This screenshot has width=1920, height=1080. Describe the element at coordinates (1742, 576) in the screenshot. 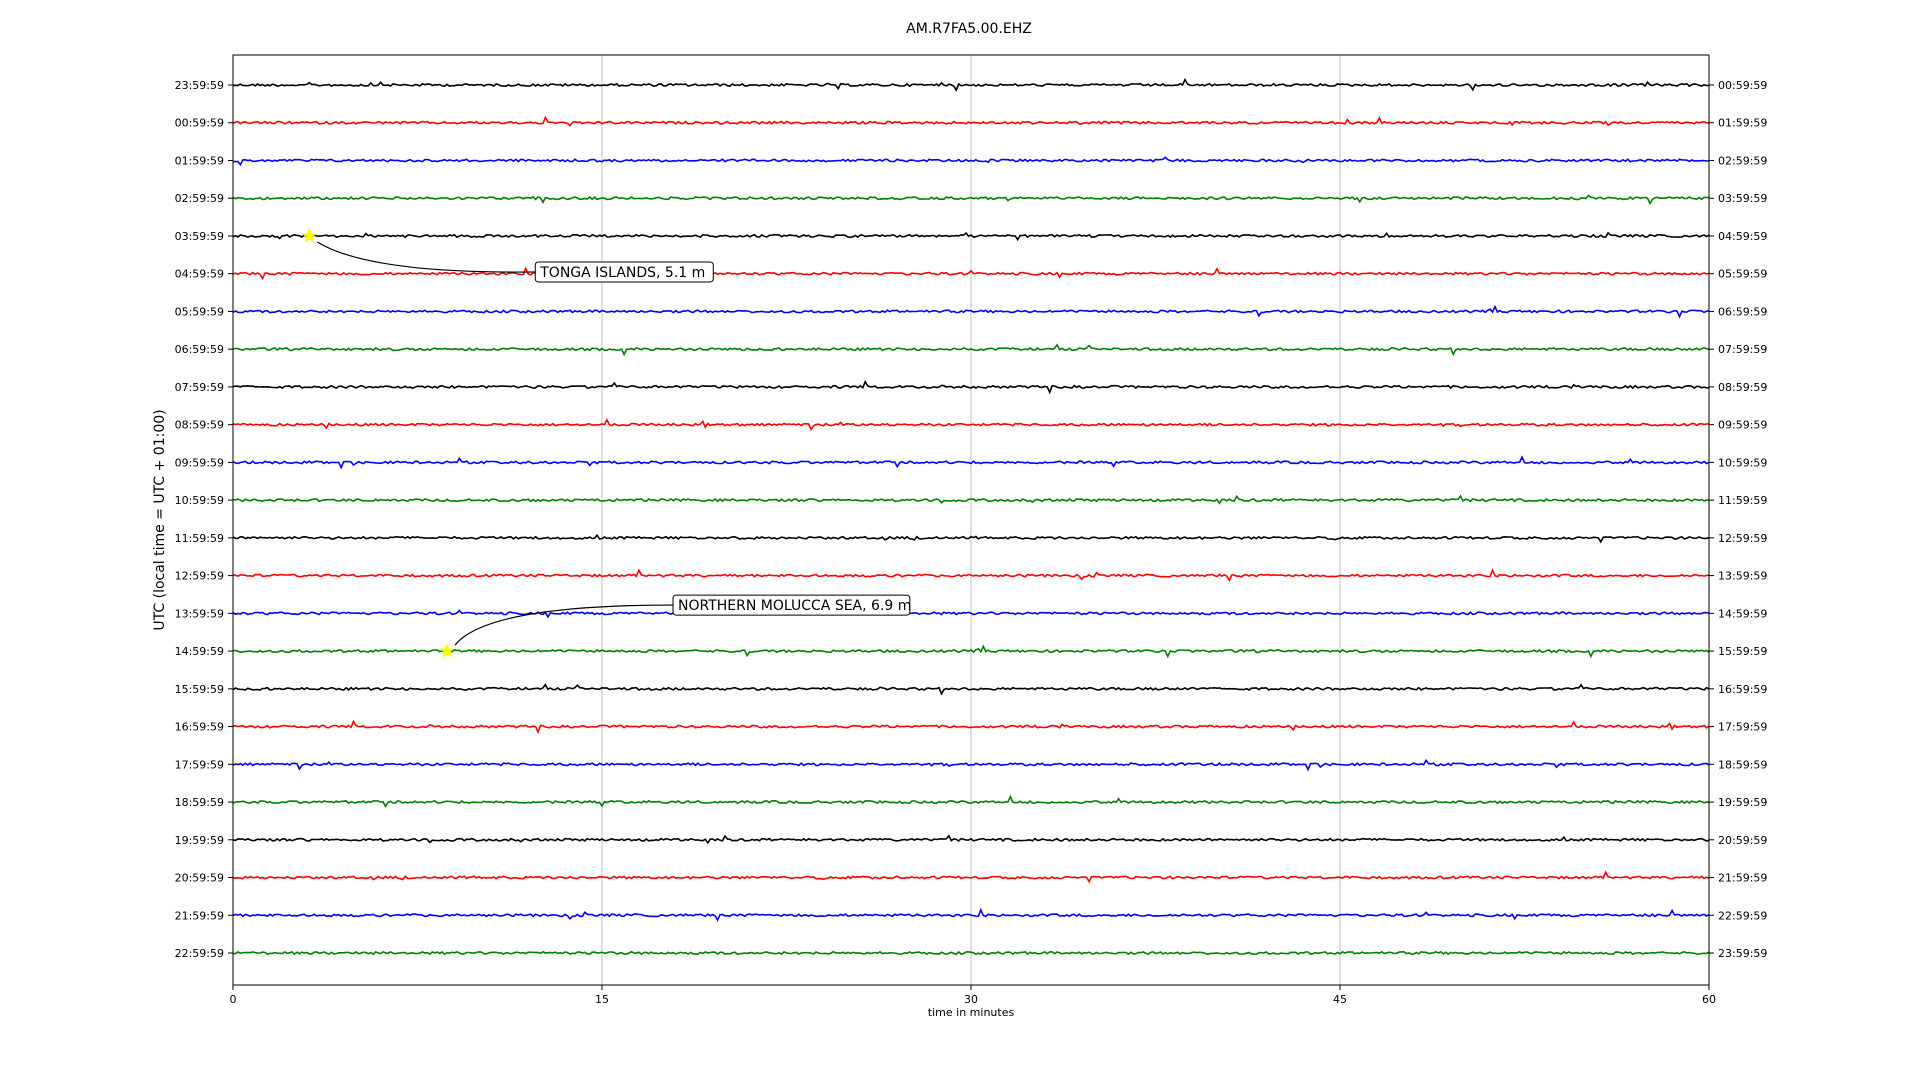

I see `right-time-label: 13:59:59` at that location.